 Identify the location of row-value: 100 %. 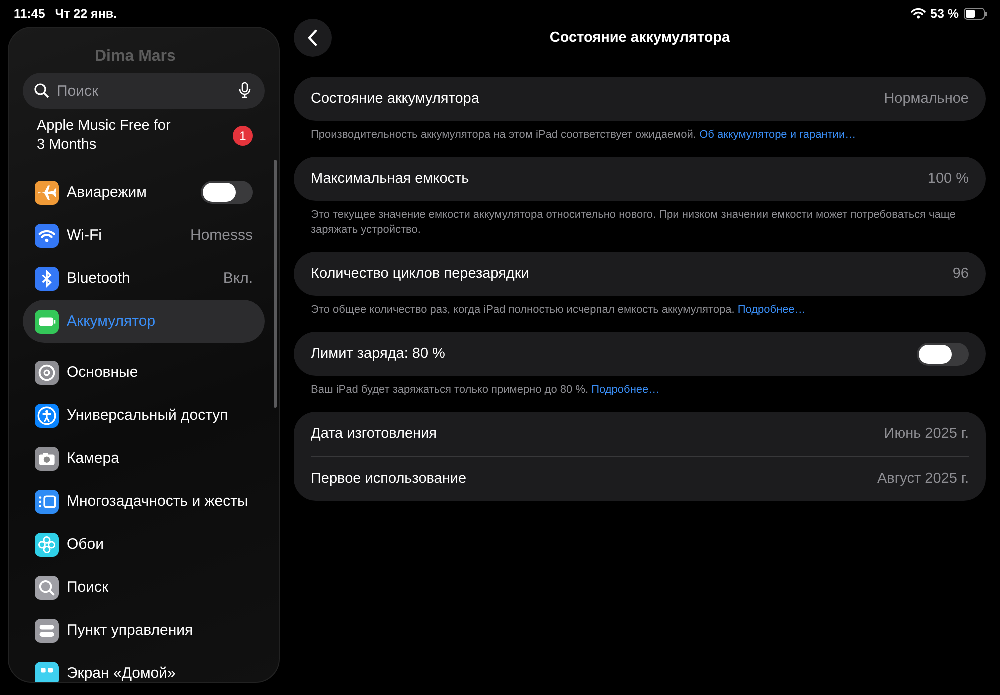
(948, 179).